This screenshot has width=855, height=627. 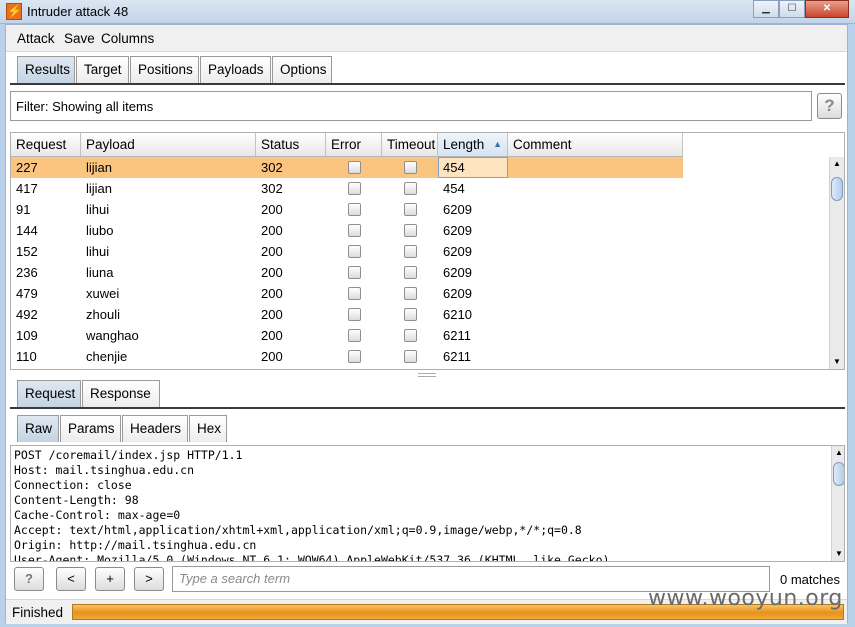 What do you see at coordinates (473, 144) in the screenshot?
I see `column-length: Length ▲` at bounding box center [473, 144].